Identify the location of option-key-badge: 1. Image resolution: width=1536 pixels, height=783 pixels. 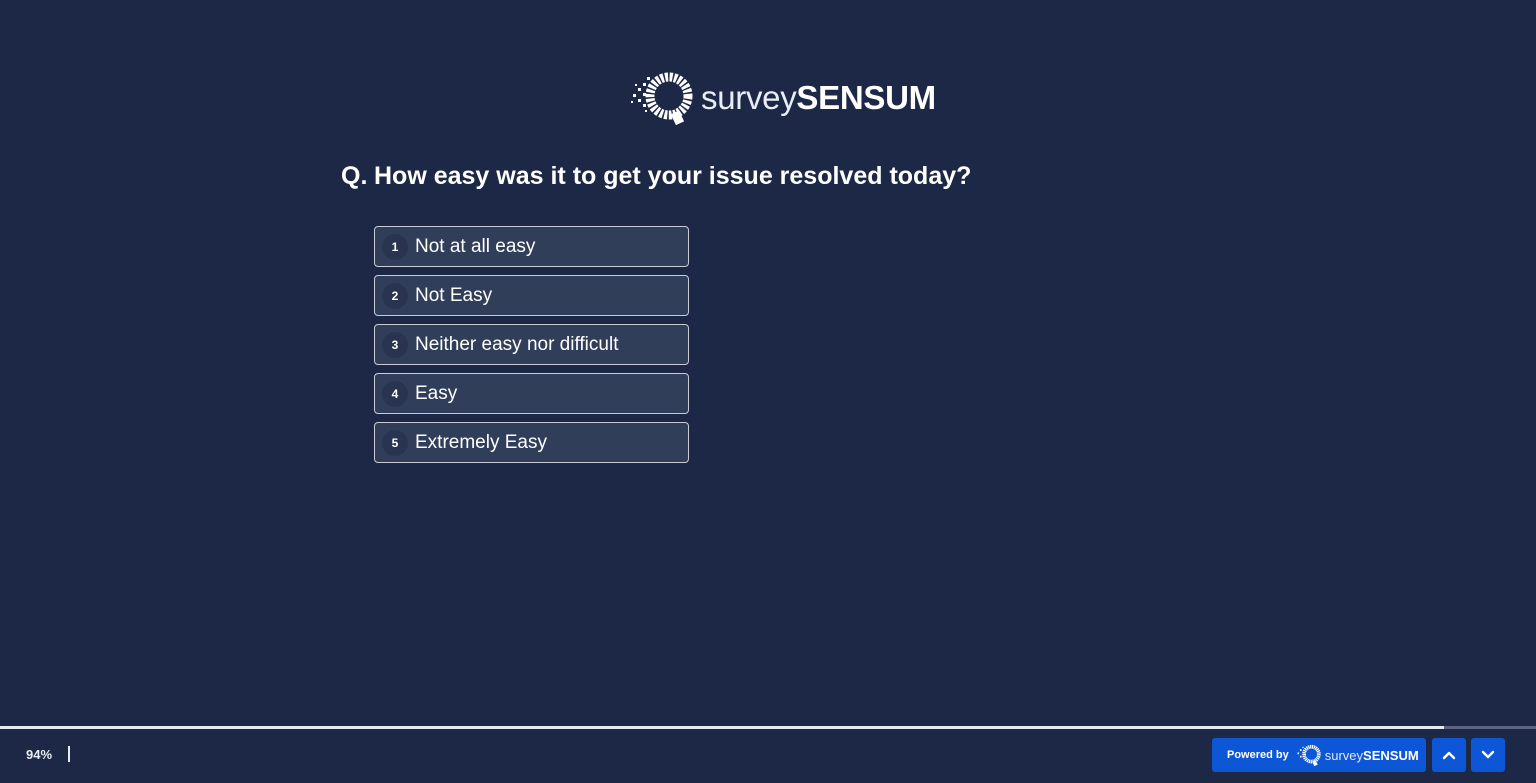
(395, 246).